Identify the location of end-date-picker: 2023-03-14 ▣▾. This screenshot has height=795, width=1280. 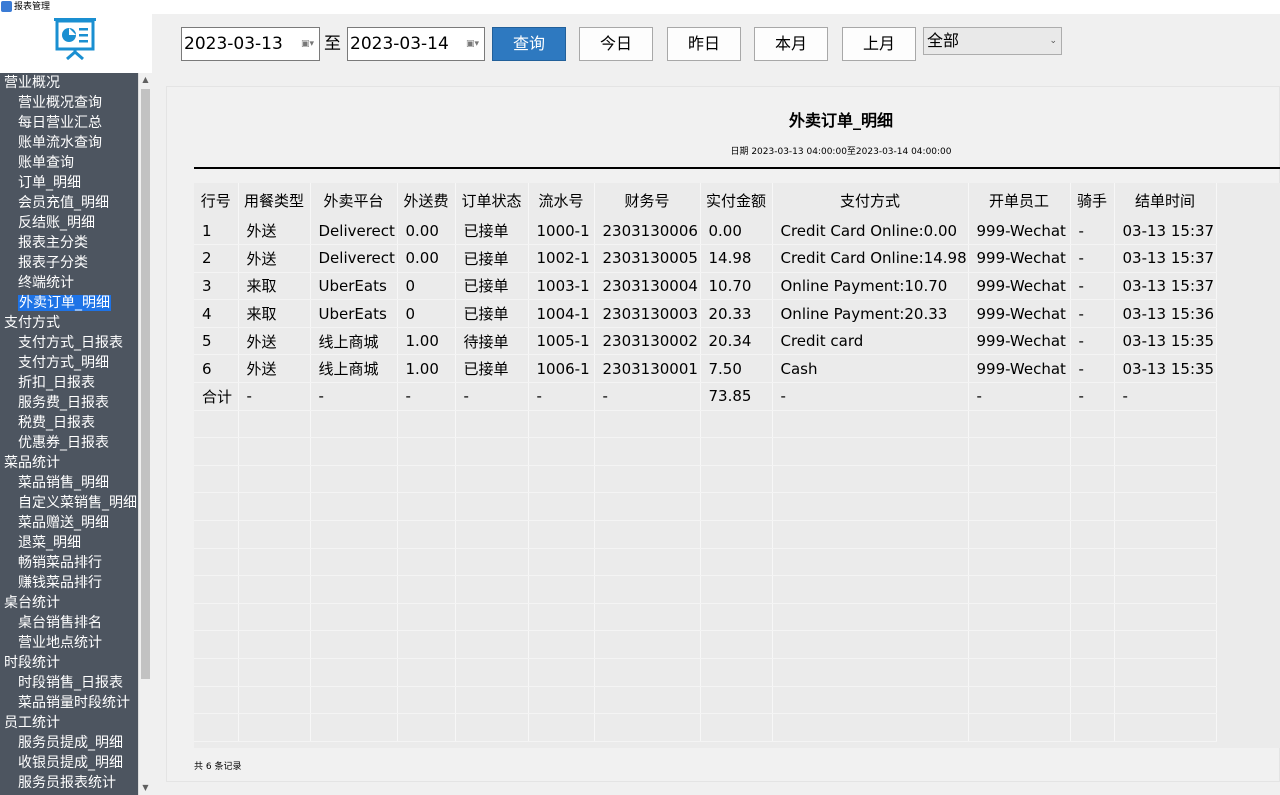
(416, 44).